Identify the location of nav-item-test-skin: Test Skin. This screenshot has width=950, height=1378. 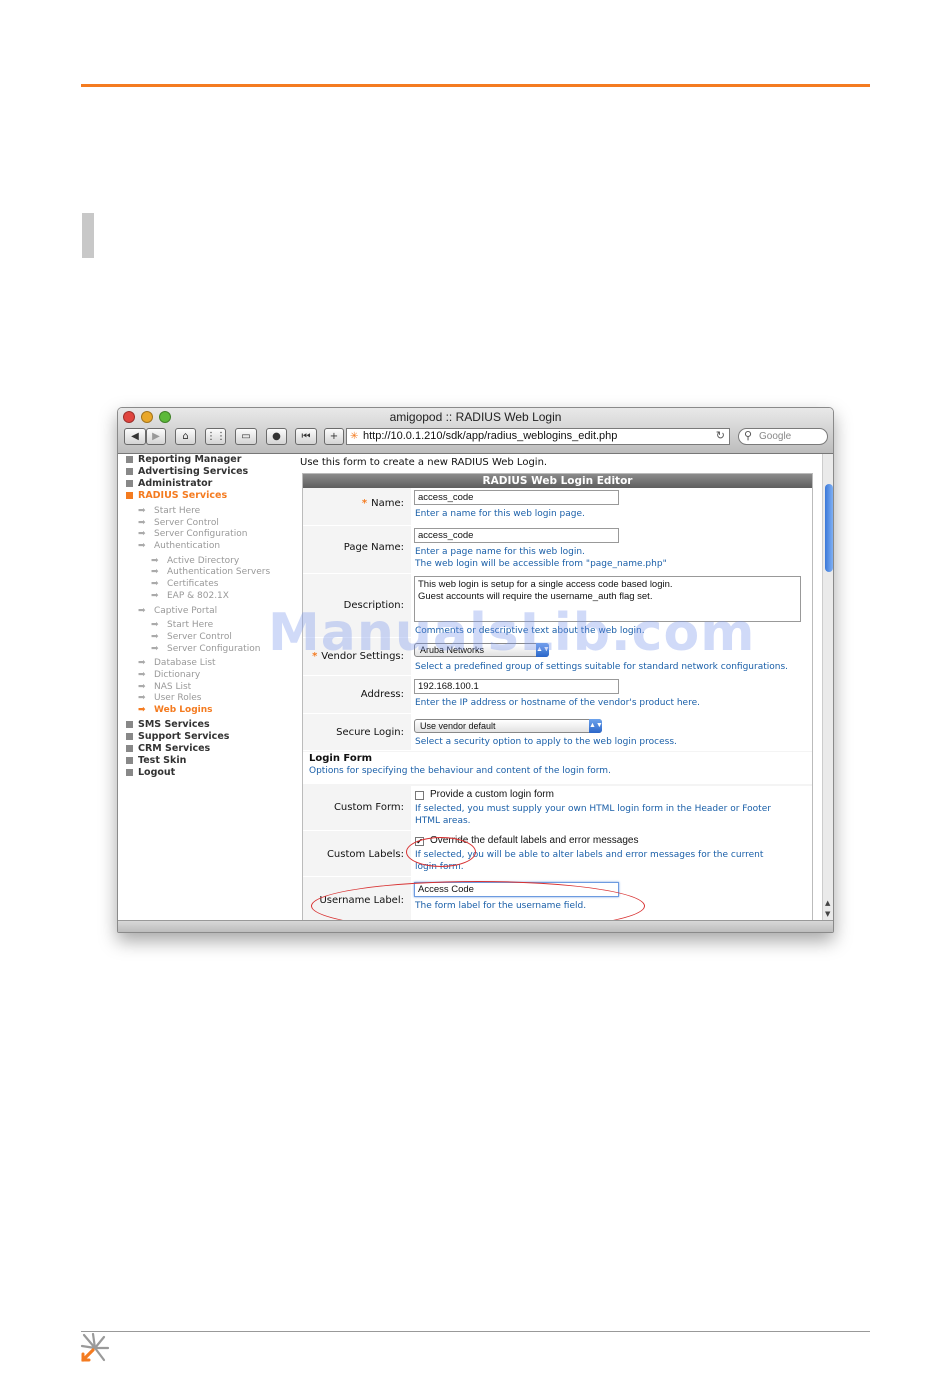
(210, 761).